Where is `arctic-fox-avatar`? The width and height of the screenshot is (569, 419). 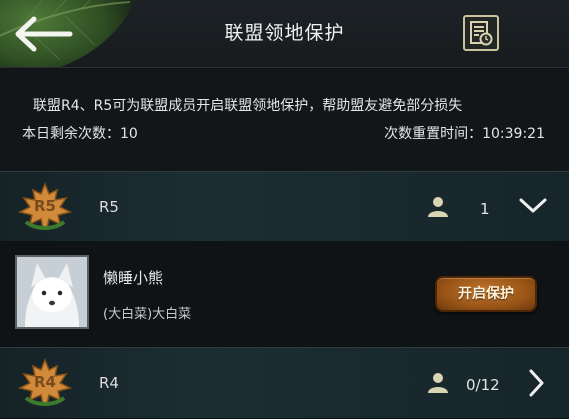 arctic-fox-avatar is located at coordinates (52, 292).